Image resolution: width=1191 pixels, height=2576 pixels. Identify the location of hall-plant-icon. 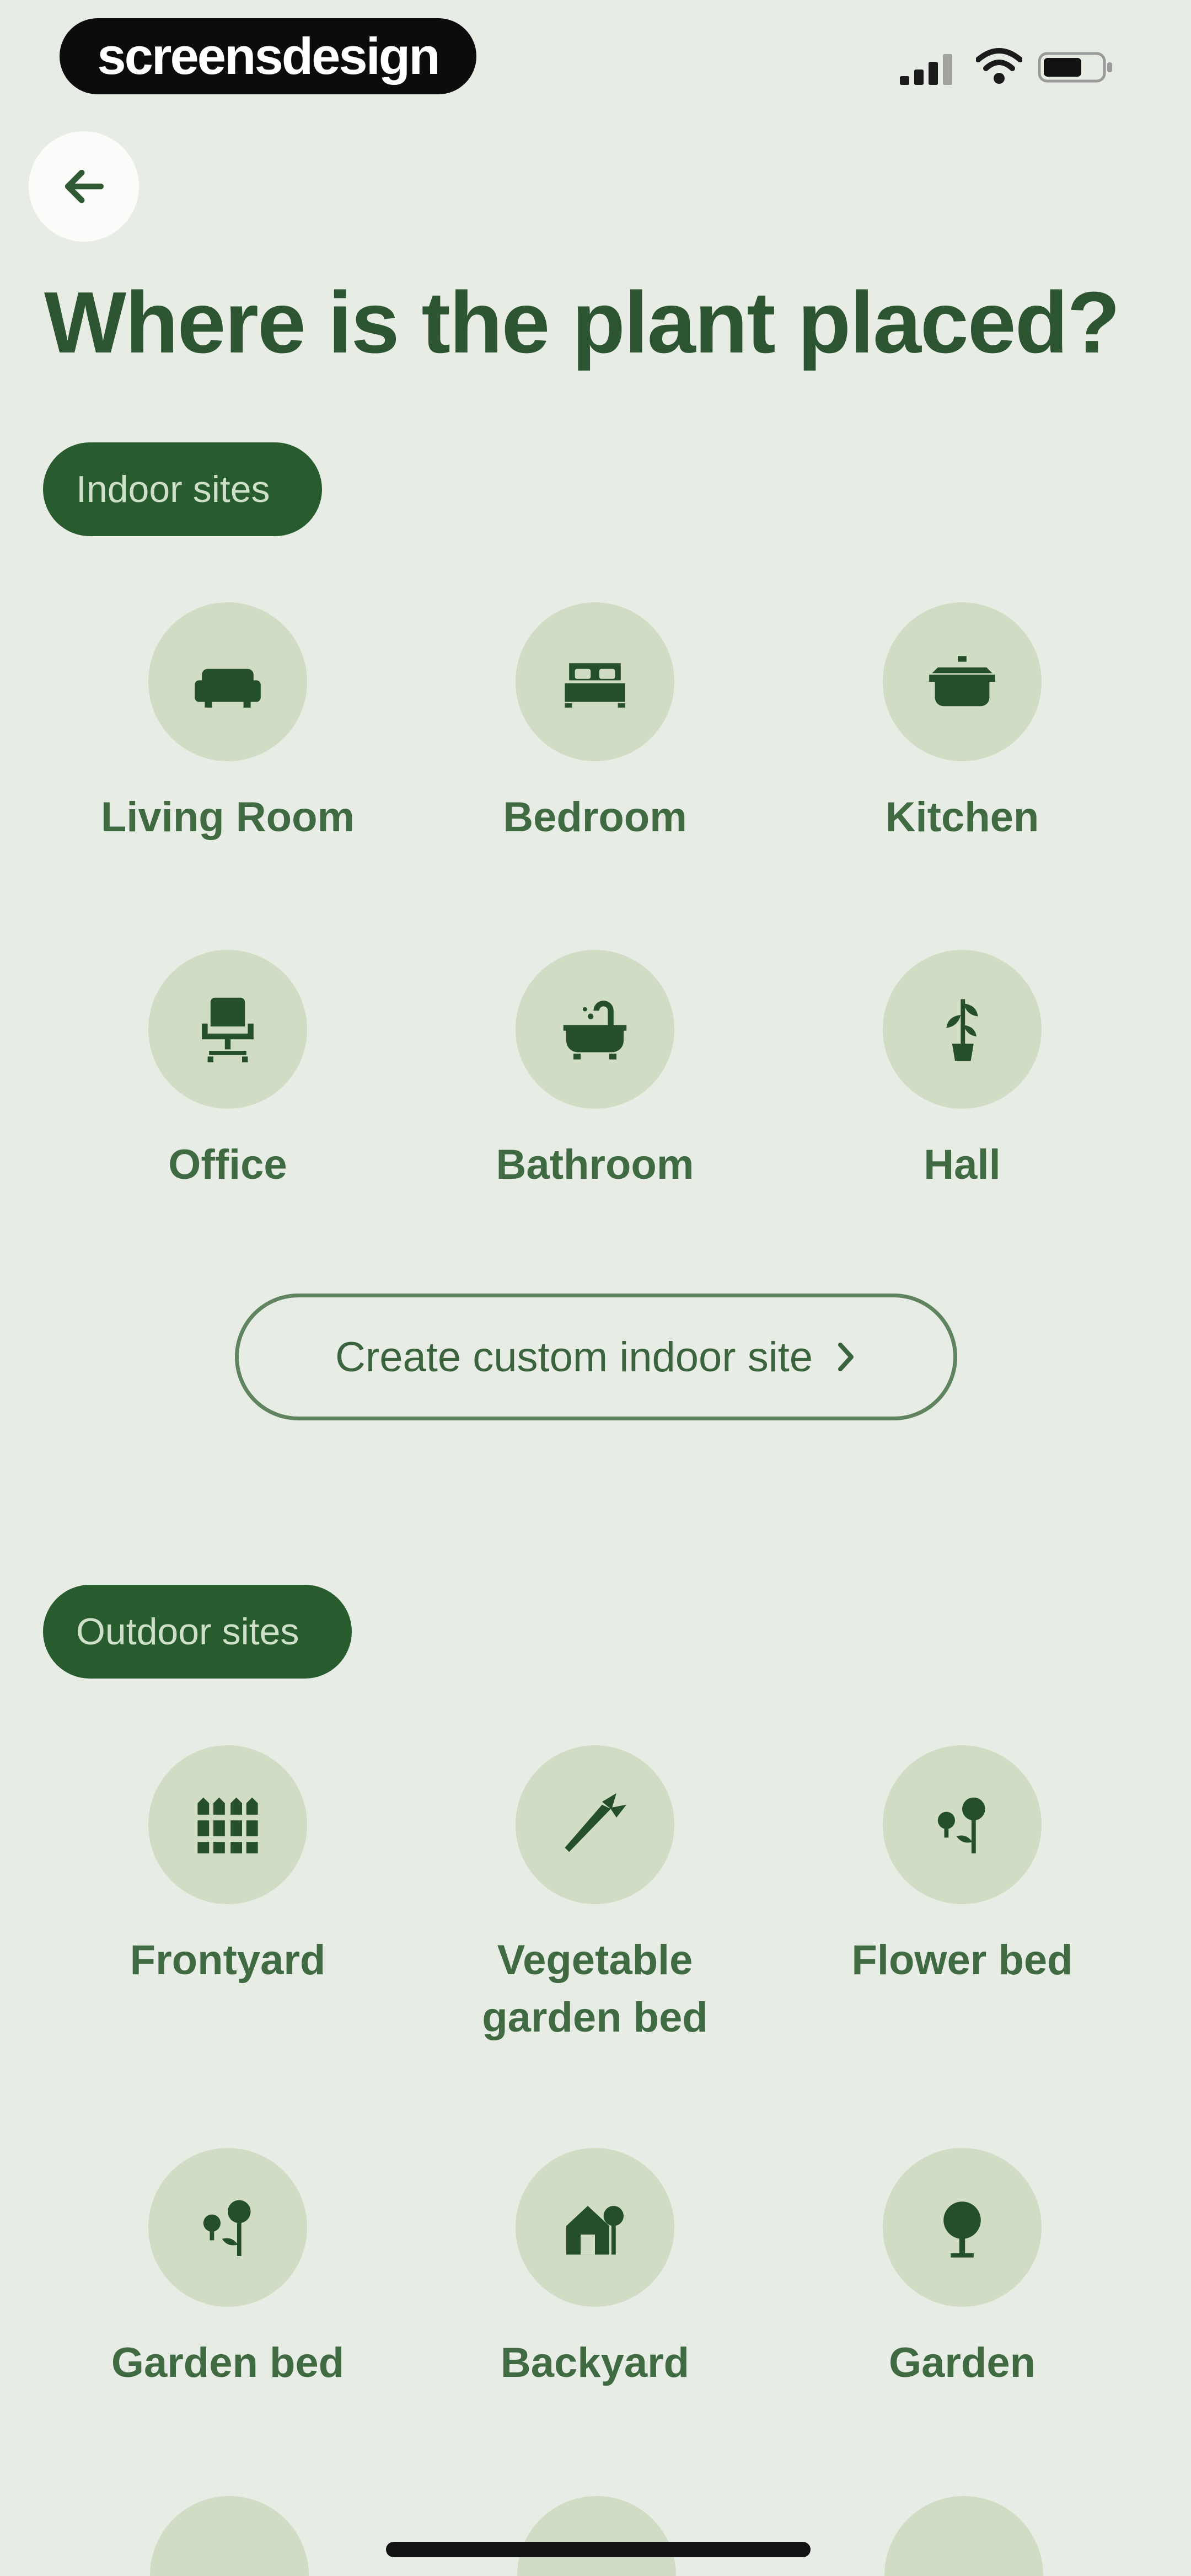
(962, 1029).